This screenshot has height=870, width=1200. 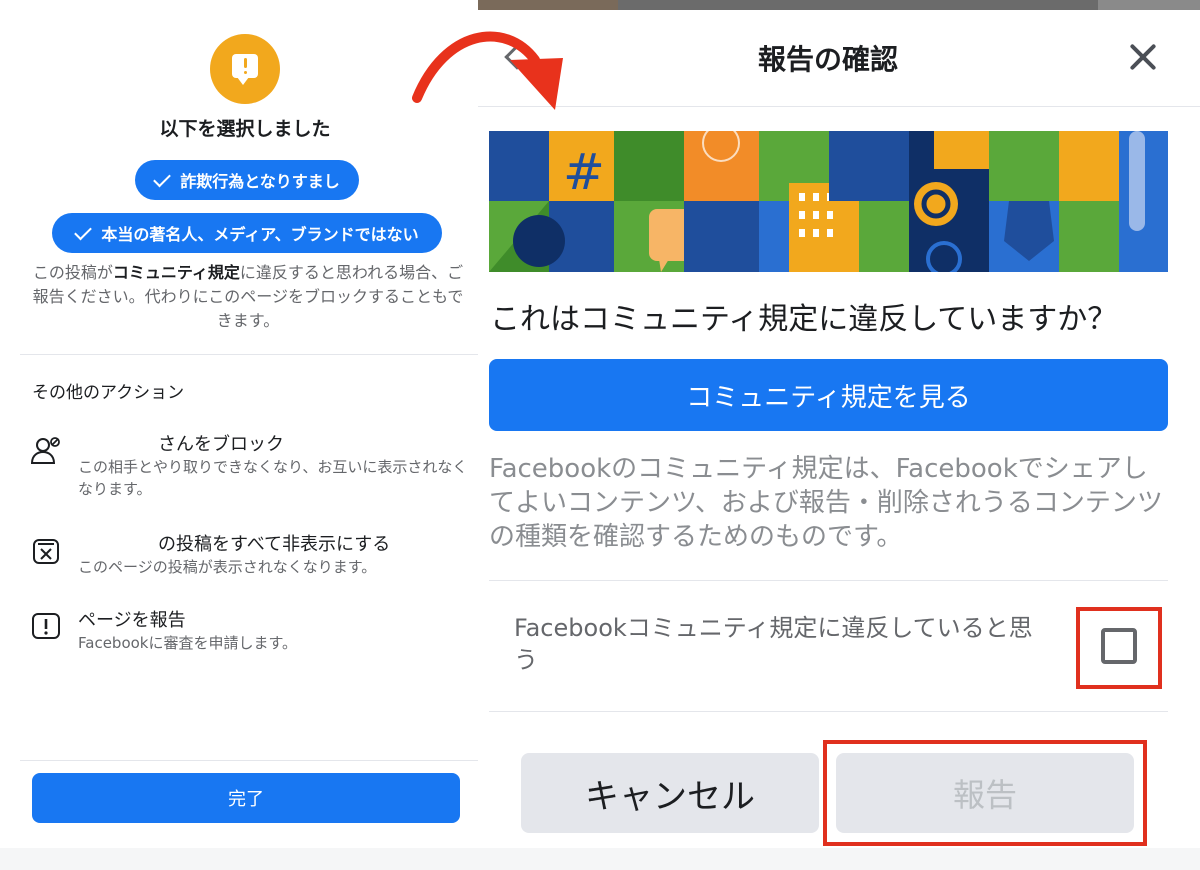 What do you see at coordinates (245, 69) in the screenshot?
I see `alert-icon` at bounding box center [245, 69].